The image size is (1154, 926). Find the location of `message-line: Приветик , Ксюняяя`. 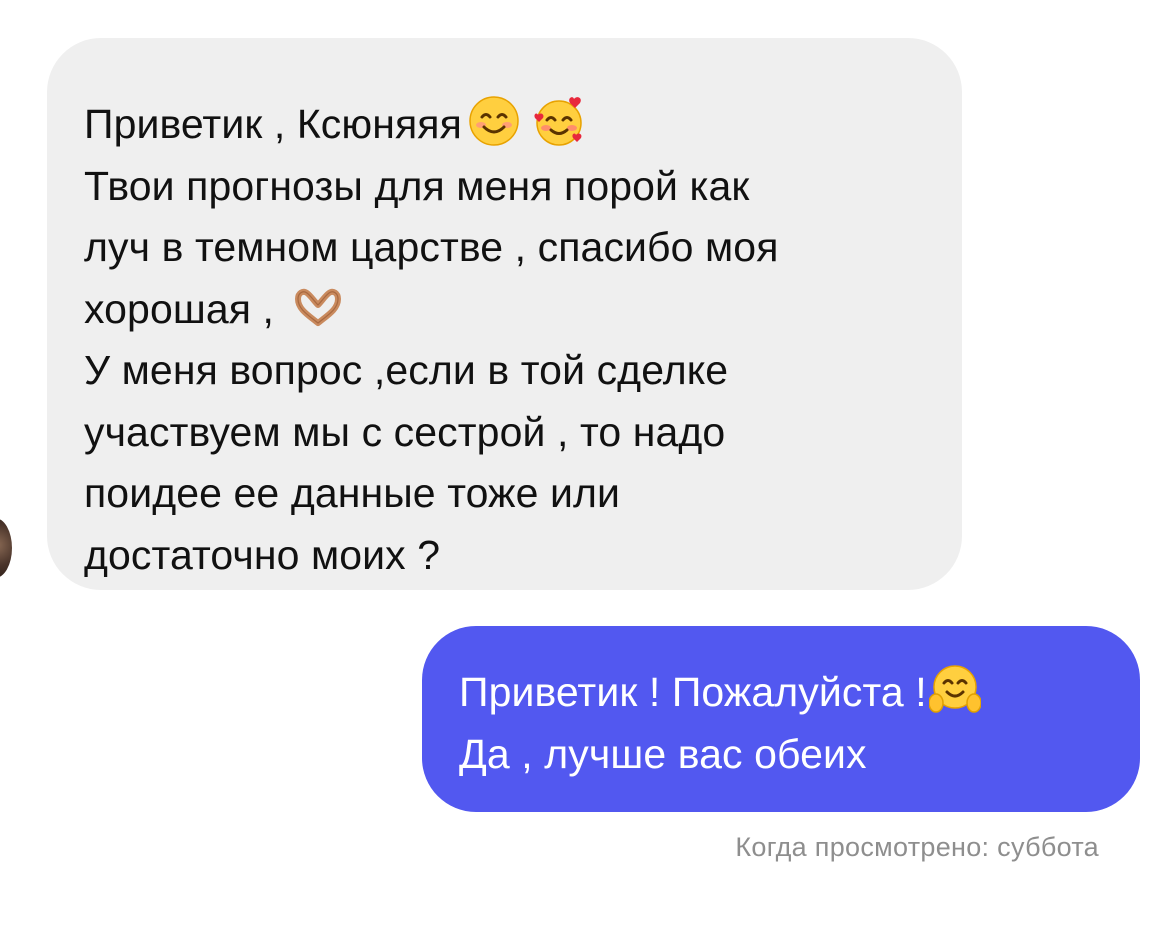

message-line: Приветик , Ксюняяя is located at coordinates (508, 125).